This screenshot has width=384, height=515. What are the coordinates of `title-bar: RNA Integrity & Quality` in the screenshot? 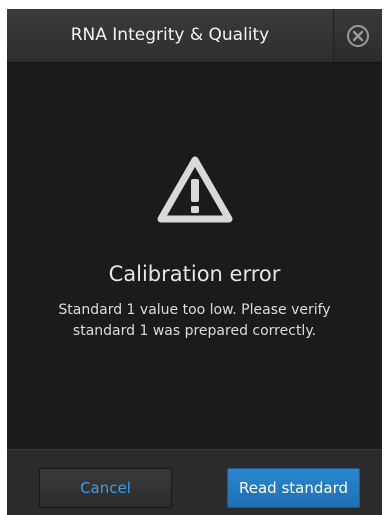 It's located at (194, 36).